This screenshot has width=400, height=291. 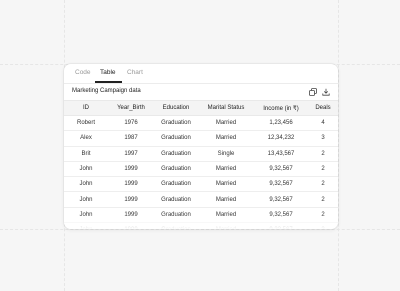 I want to click on cell-year-birth: 1976, so click(x=131, y=123).